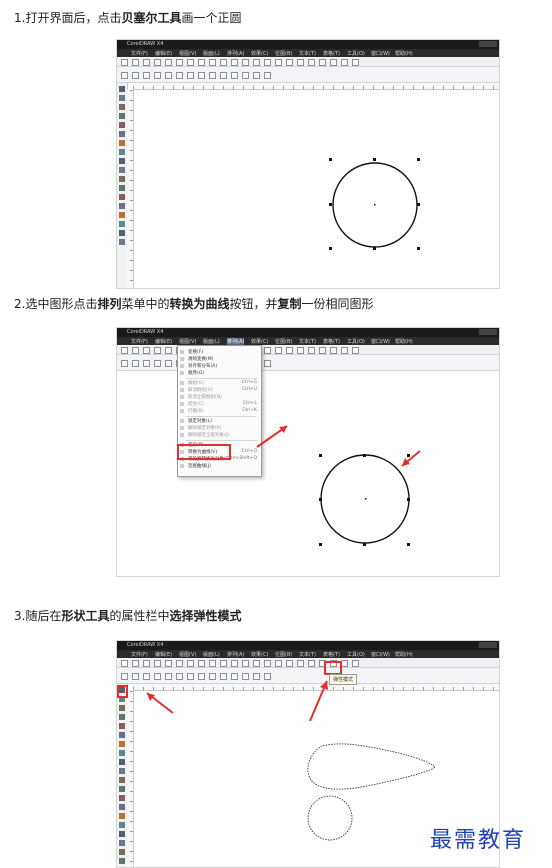  What do you see at coordinates (337, 304) in the screenshot?
I see `step-text: 一份相同图形` at bounding box center [337, 304].